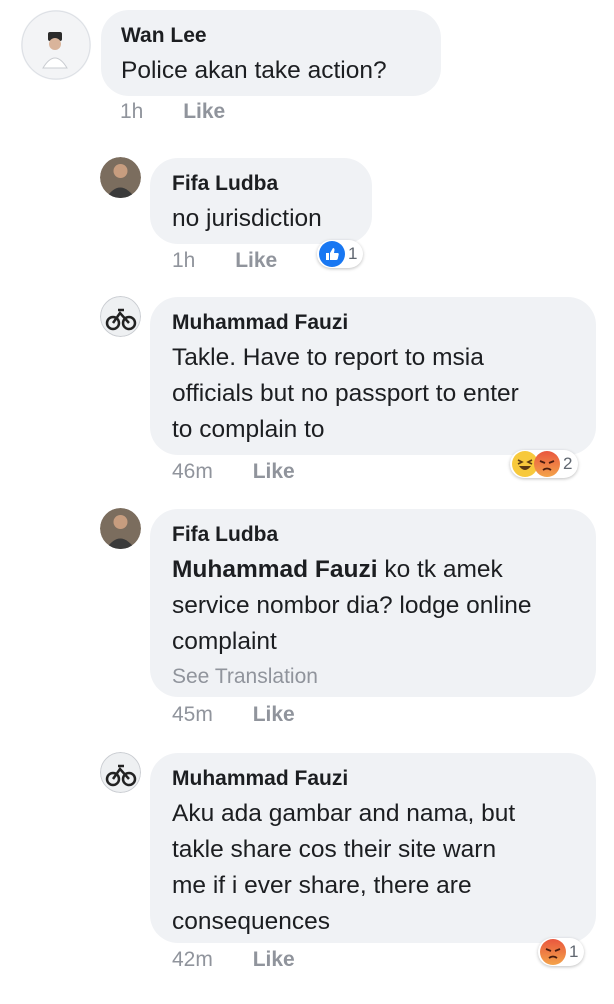 This screenshot has width=614, height=1004. Describe the element at coordinates (233, 715) in the screenshot. I see `comment-meta: 45m Like` at that location.